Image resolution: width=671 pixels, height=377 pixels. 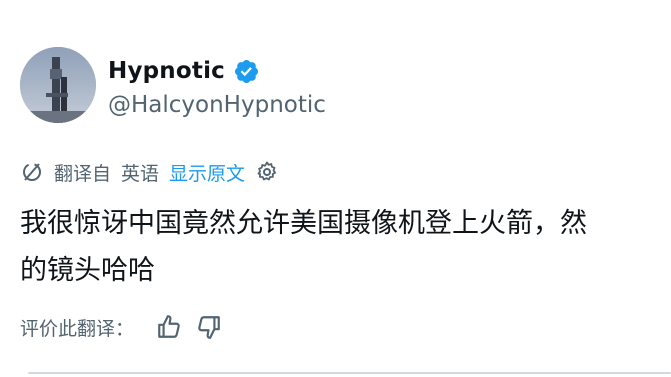 I want to click on show-original-link: 显示原文, so click(x=207, y=172).